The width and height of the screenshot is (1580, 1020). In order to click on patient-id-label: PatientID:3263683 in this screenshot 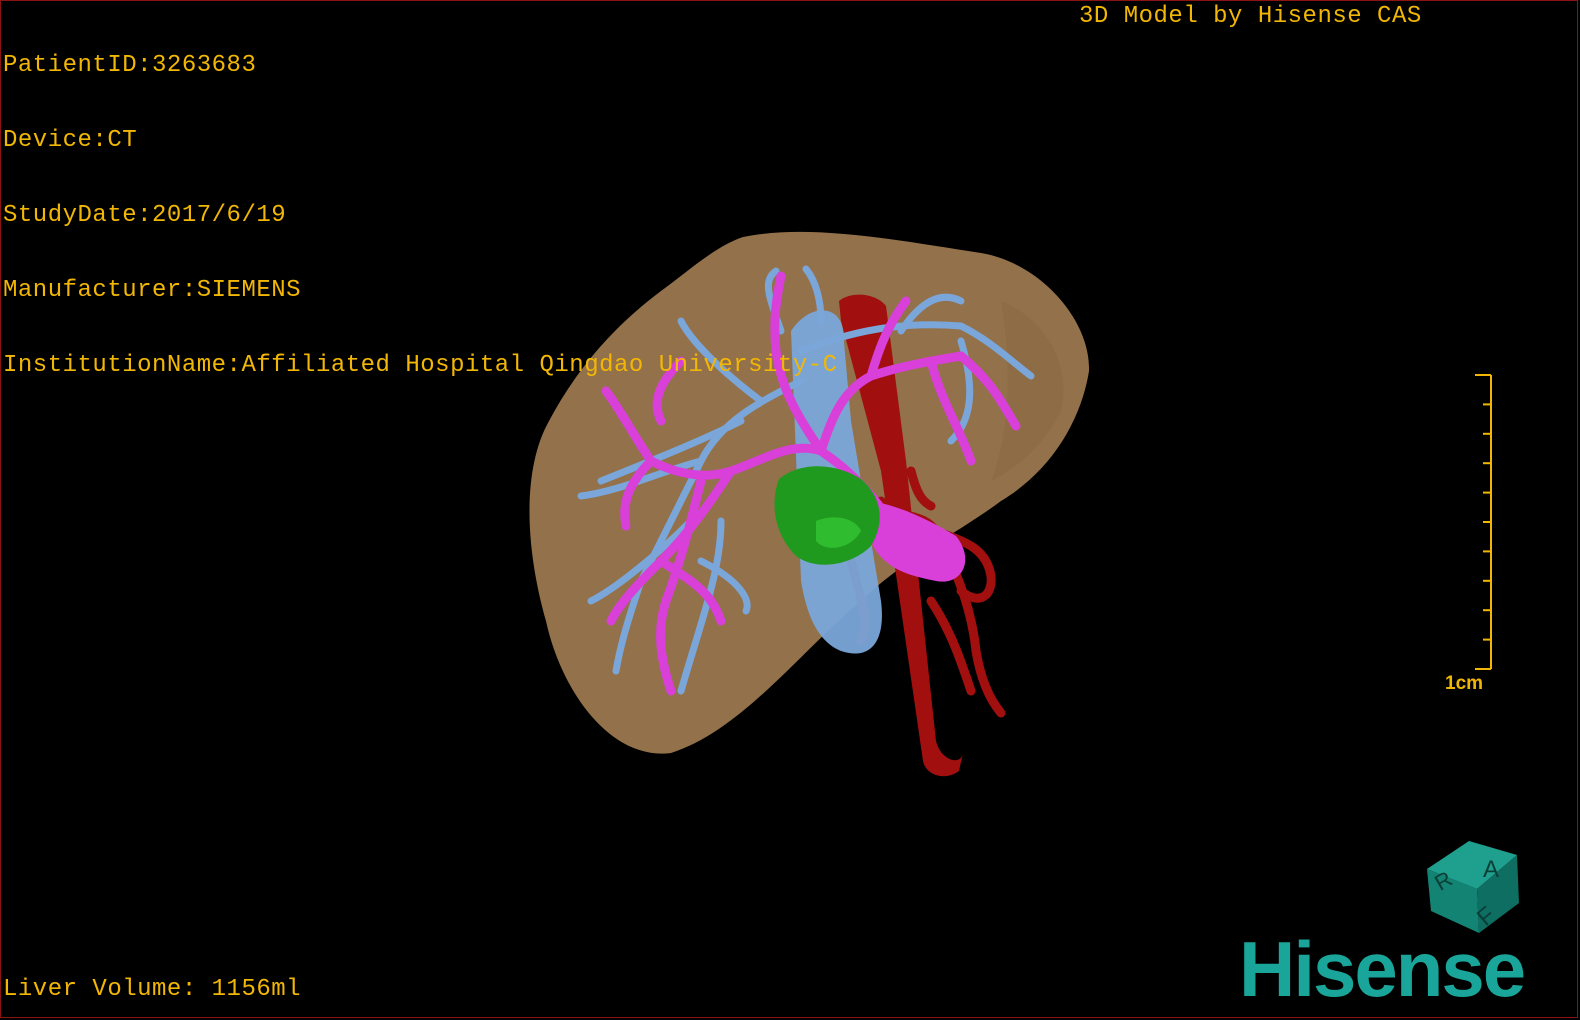, I will do `click(130, 65)`.